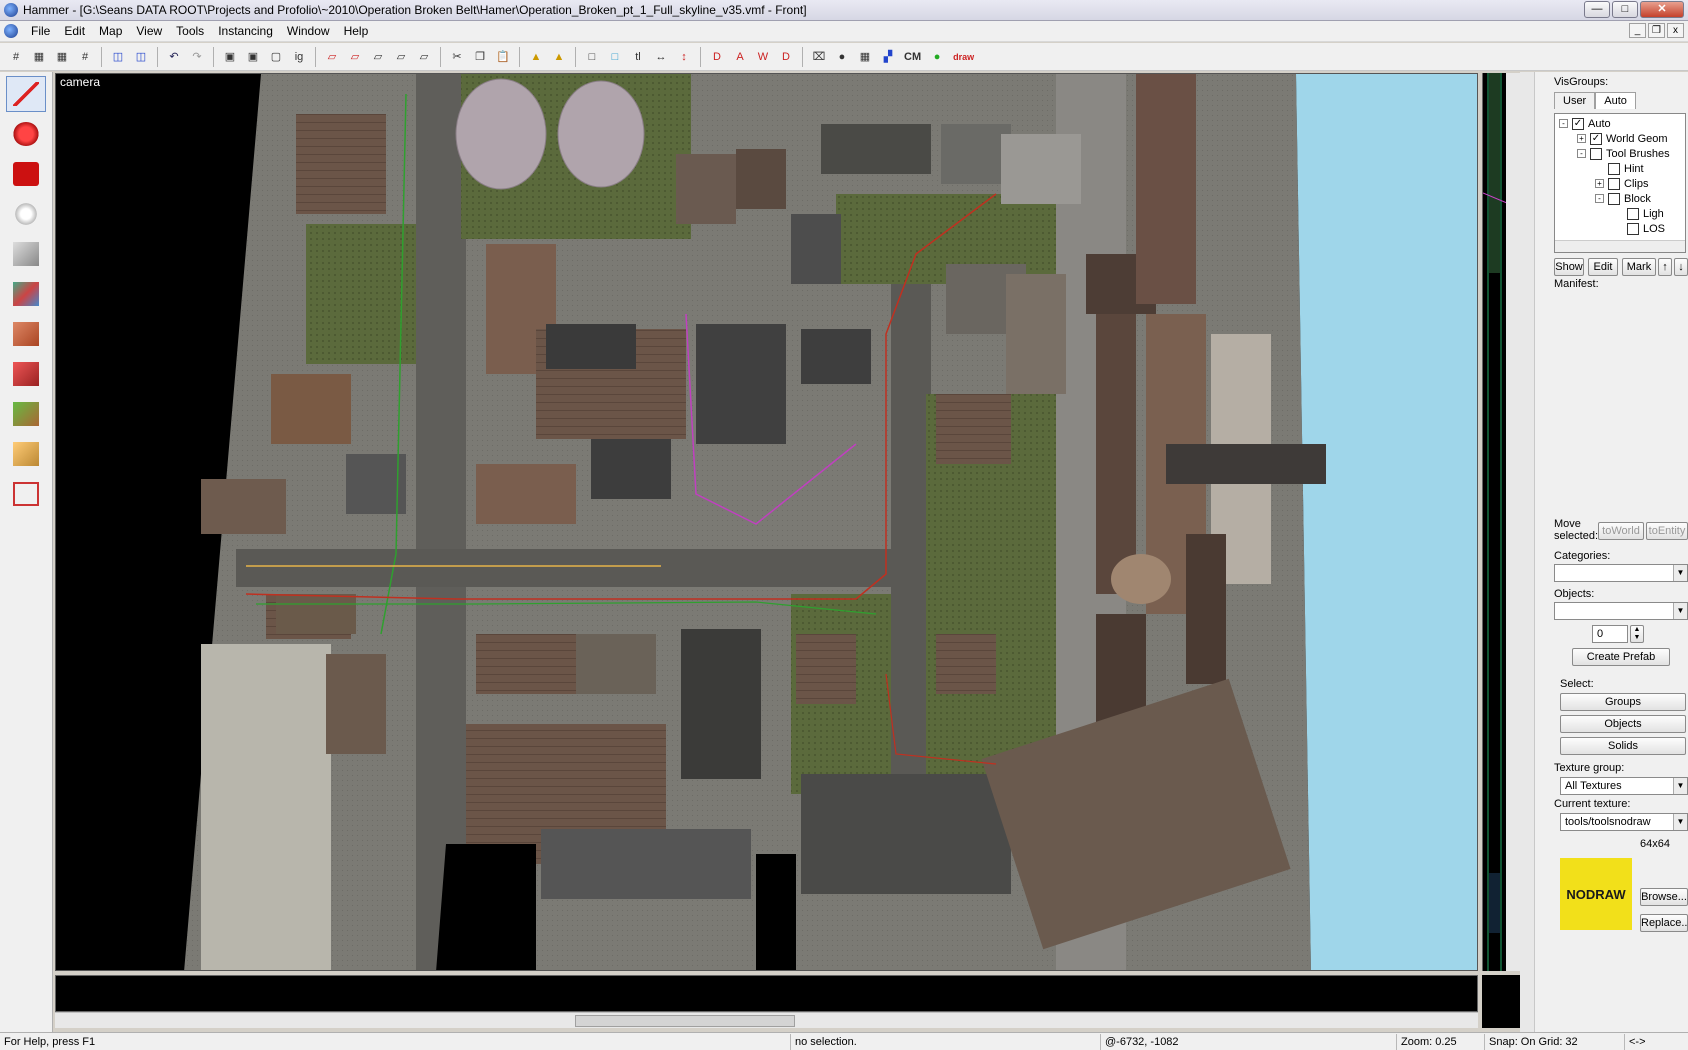 This screenshot has height=1050, width=1688. Describe the element at coordinates (16, 57) in the screenshot. I see `grid-toggle-icon: #` at that location.